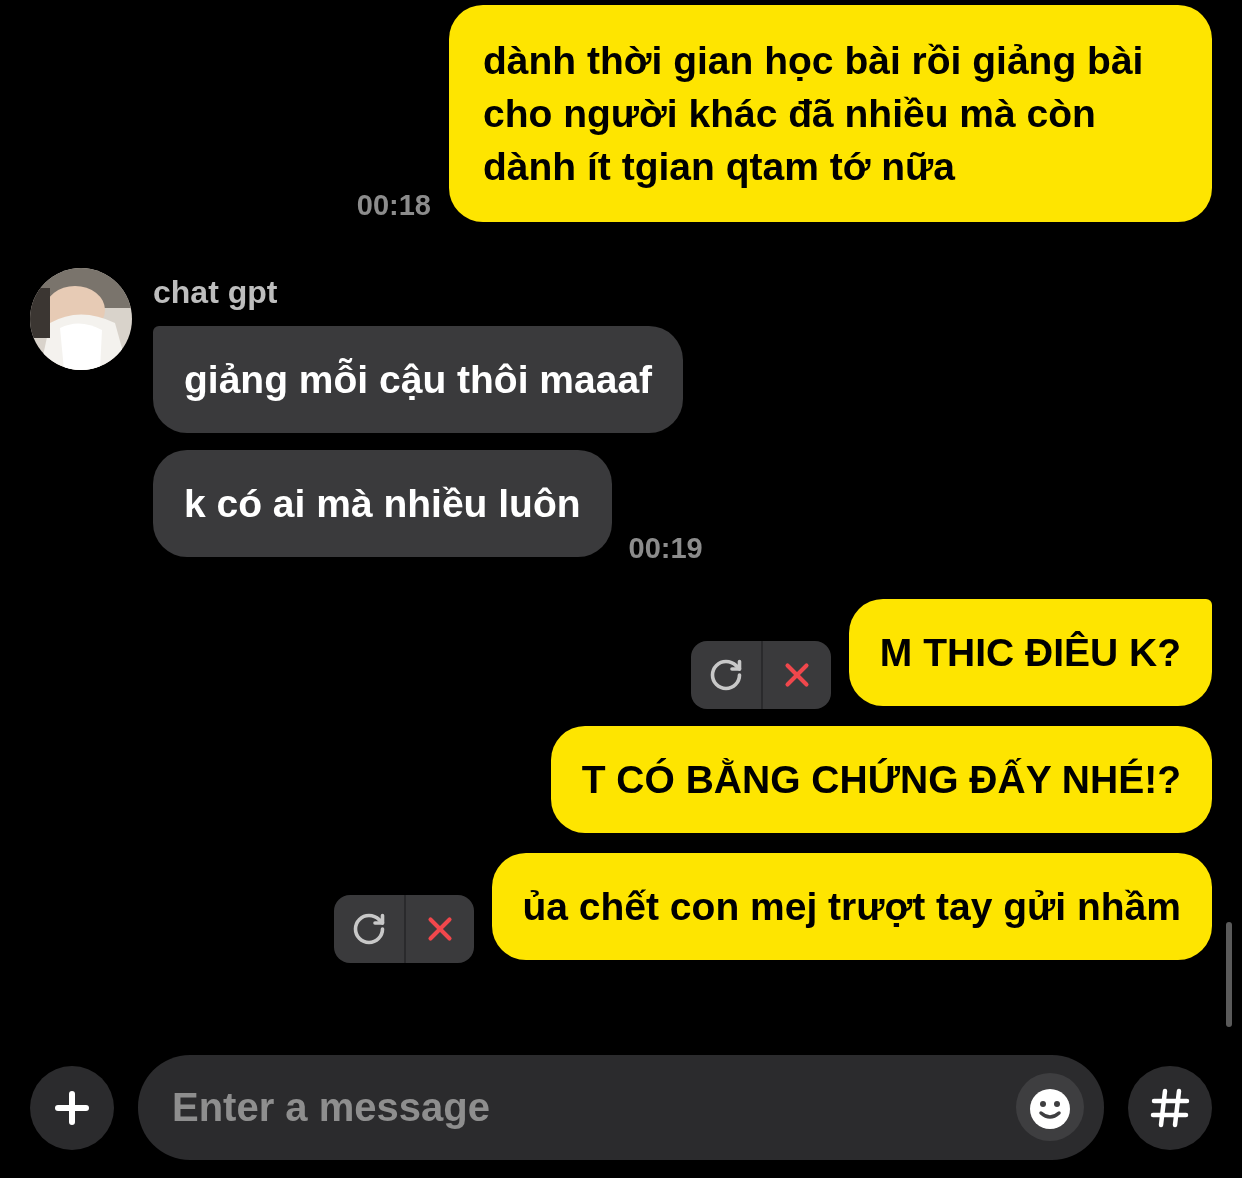  I want to click on message-time: 00:18, so click(393, 205).